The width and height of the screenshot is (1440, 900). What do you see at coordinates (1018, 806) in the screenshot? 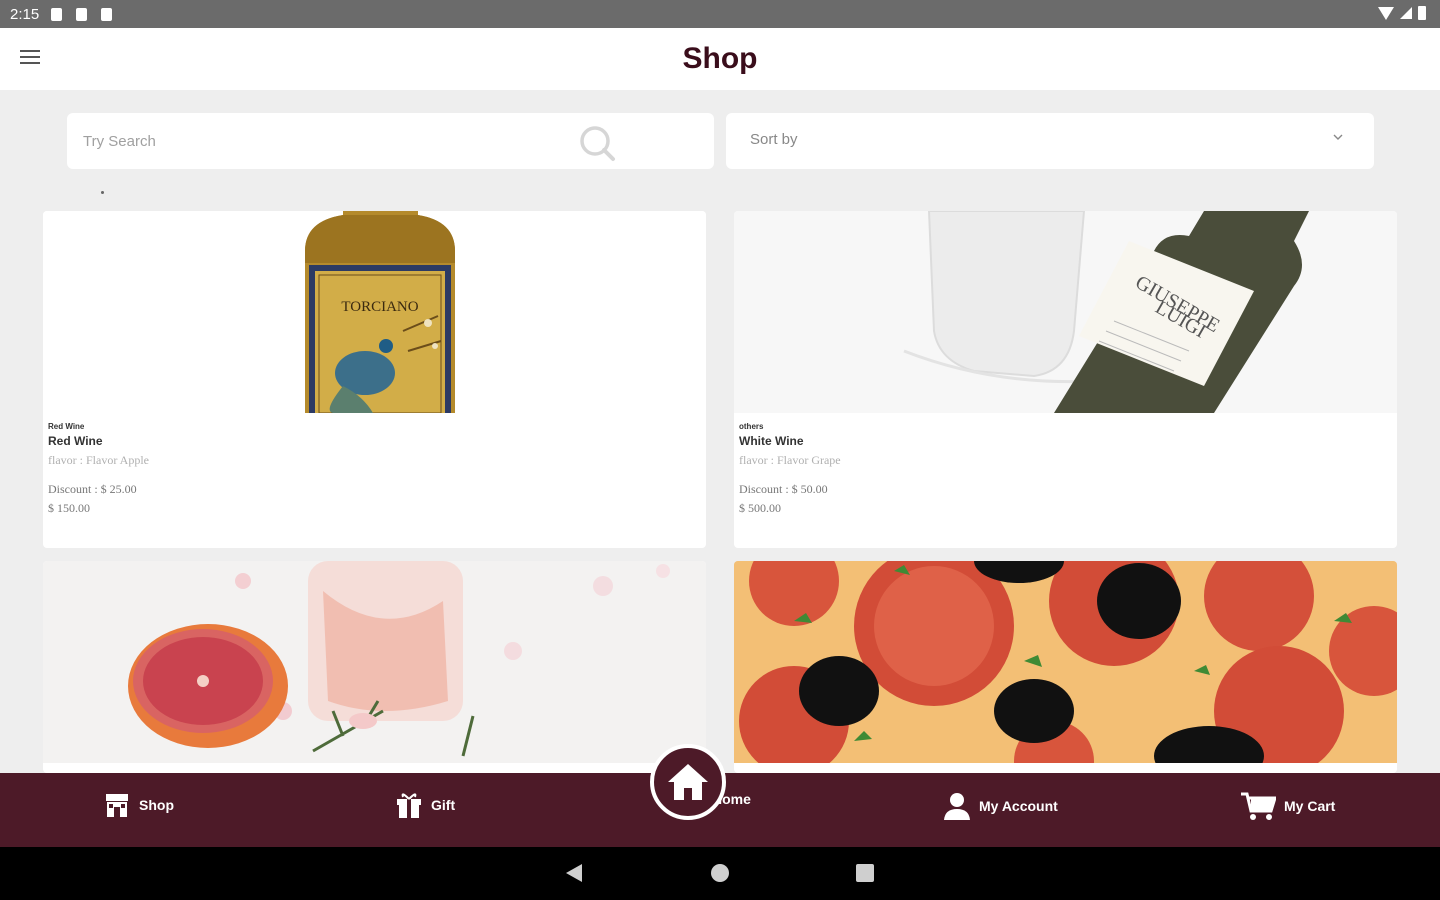
I see `nav-account-label: My Account` at bounding box center [1018, 806].